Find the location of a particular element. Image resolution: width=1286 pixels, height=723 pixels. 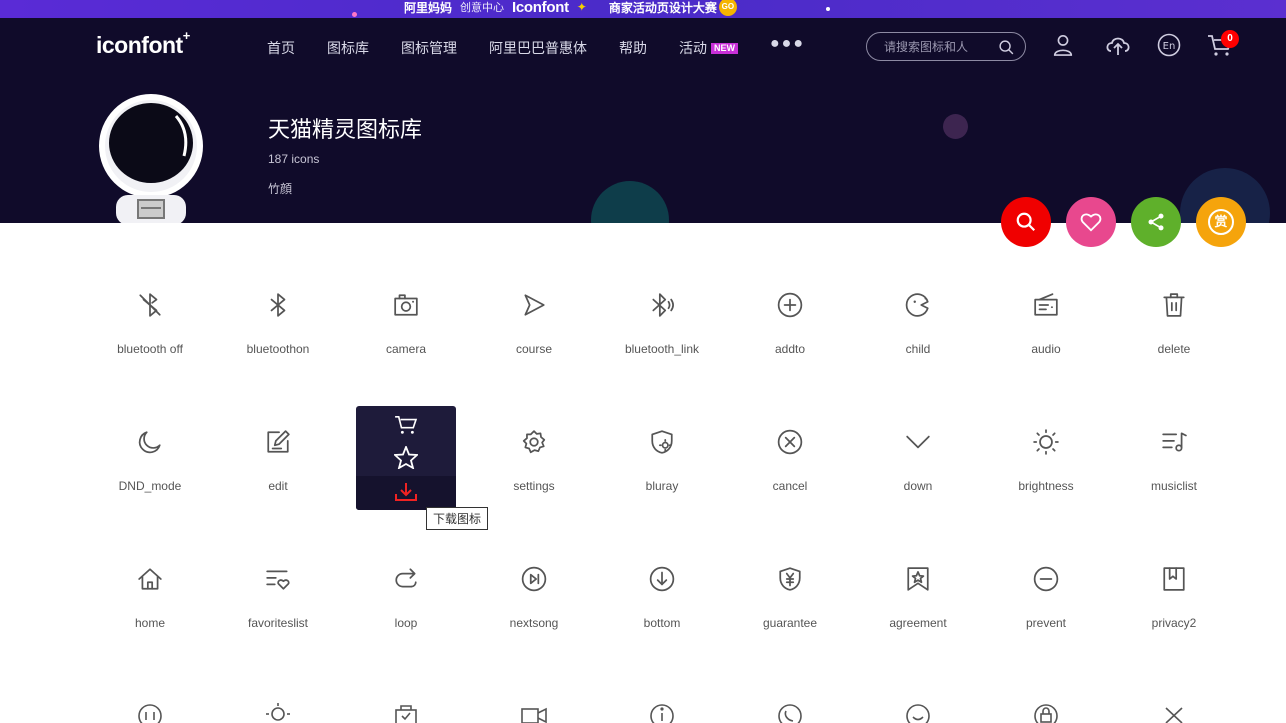

icon-card: privacy2 is located at coordinates (1174, 579).